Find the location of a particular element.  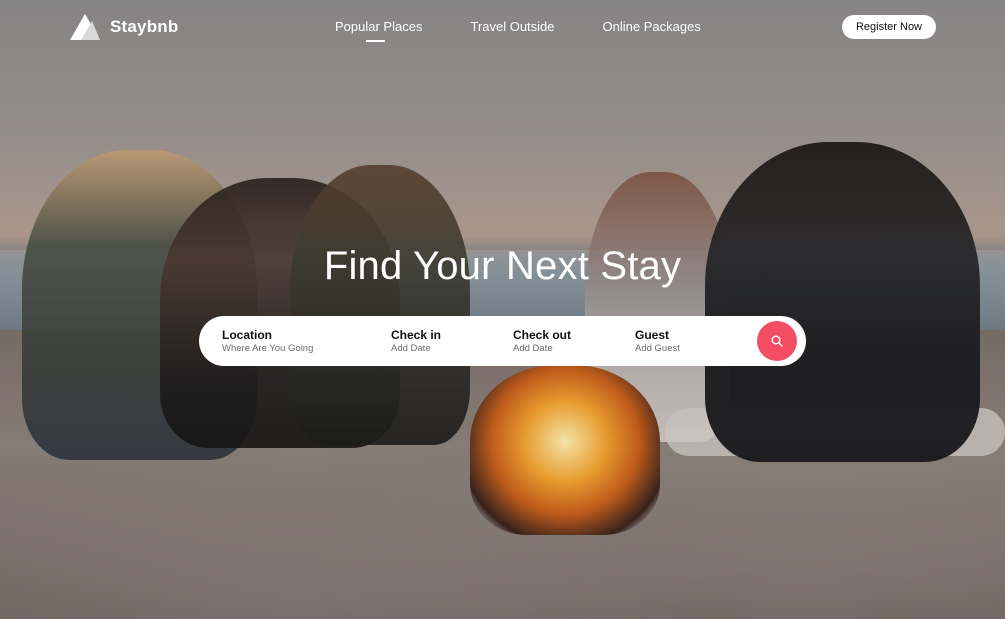

register-button: Register Now is located at coordinates (889, 27).